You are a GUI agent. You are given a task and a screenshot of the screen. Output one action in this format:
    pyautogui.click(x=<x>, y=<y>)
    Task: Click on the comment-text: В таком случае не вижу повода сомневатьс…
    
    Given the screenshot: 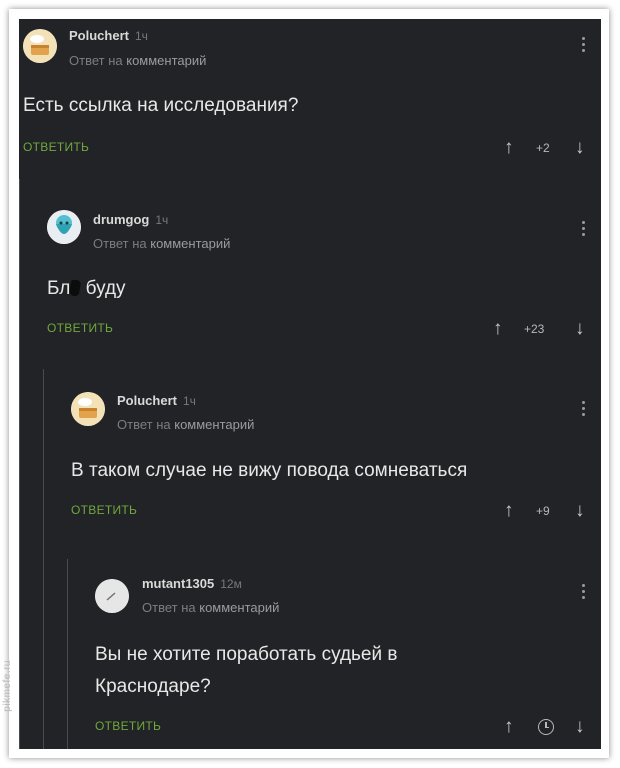 What is the action you would take?
    pyautogui.click(x=269, y=470)
    